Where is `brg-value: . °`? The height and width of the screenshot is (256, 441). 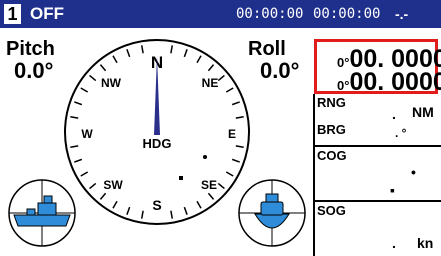 brg-value: . ° is located at coordinates (401, 133).